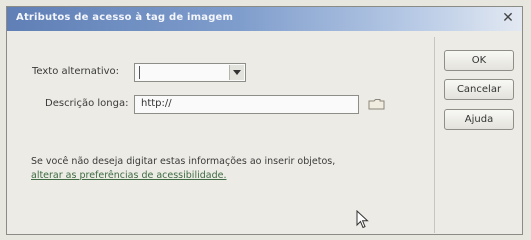 This screenshot has height=240, width=531. I want to click on text-caret, so click(139, 72).